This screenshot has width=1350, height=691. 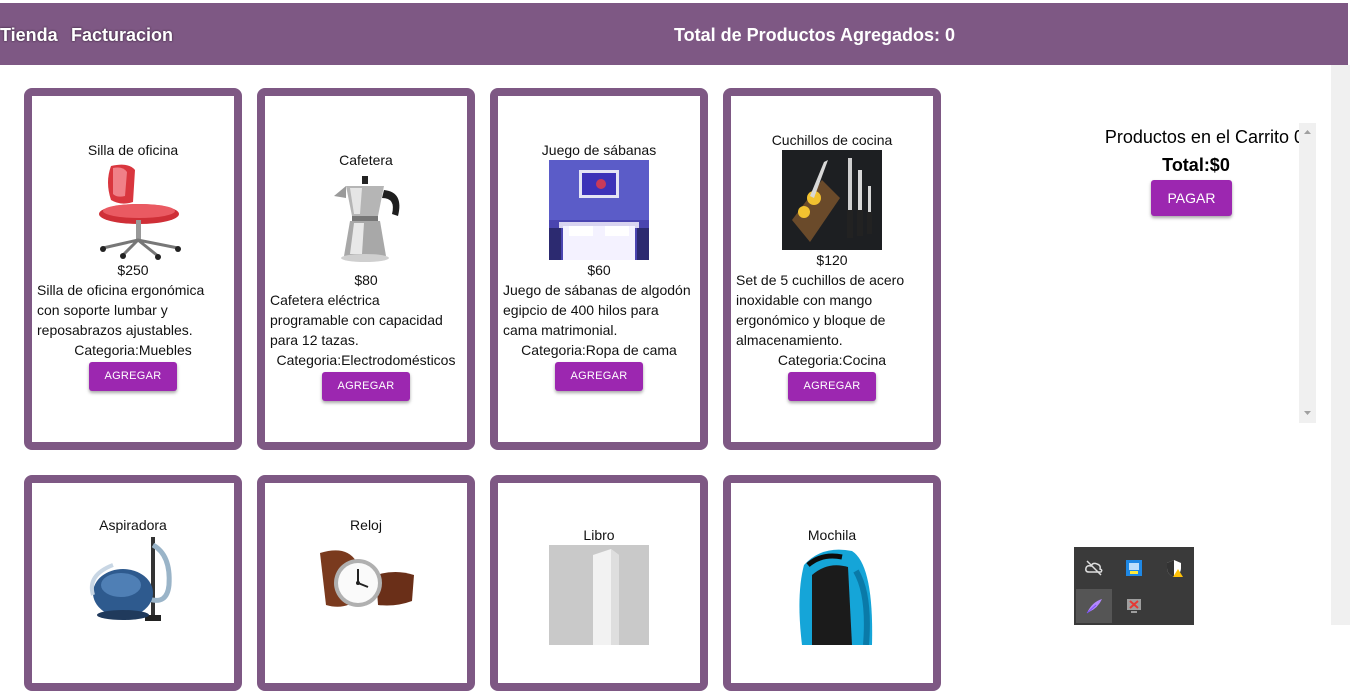 I want to click on scroll-down-arrow-icon, so click(x=1307, y=413).